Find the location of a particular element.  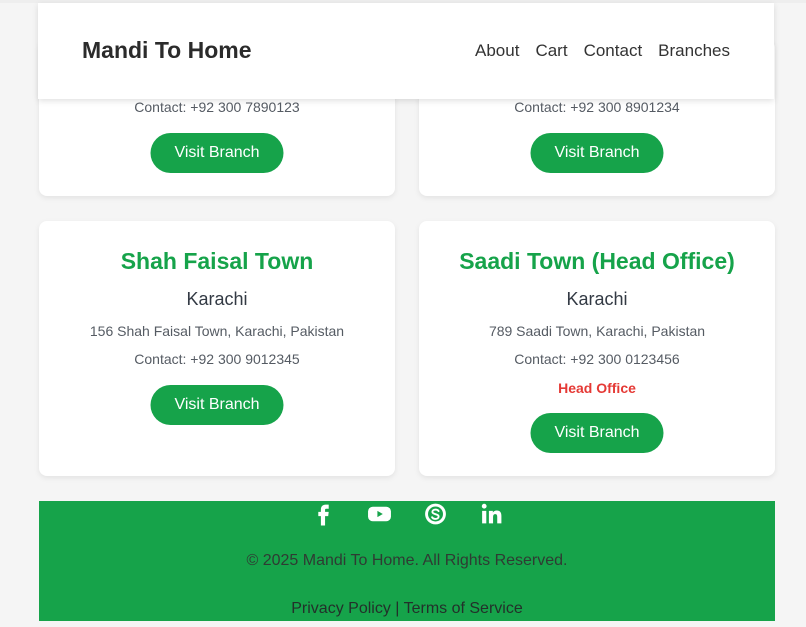

branch-address: 156 Shah Faisal Town, Karachi, Pakistan is located at coordinates (217, 331).